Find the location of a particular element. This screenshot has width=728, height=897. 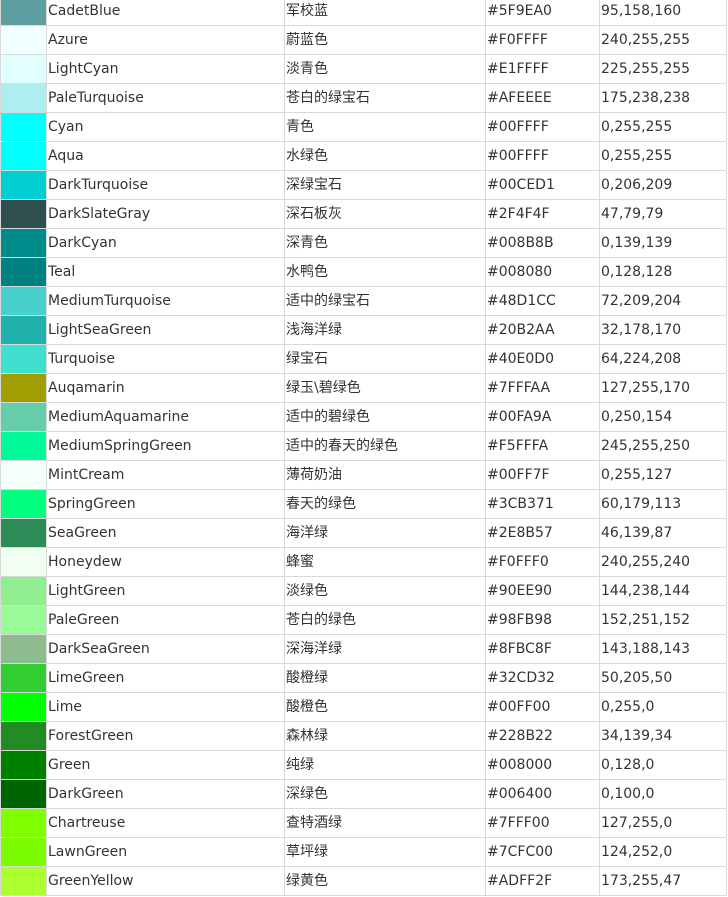

color-chinese-name: 青色 is located at coordinates (385, 127).